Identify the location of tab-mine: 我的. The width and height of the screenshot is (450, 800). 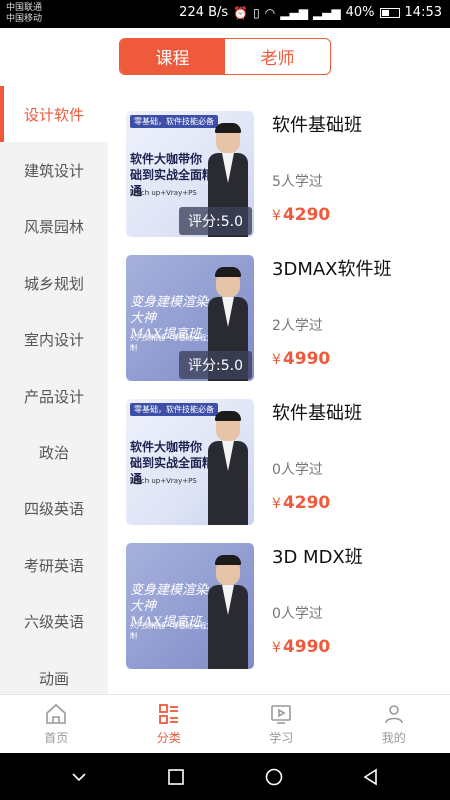
(394, 724).